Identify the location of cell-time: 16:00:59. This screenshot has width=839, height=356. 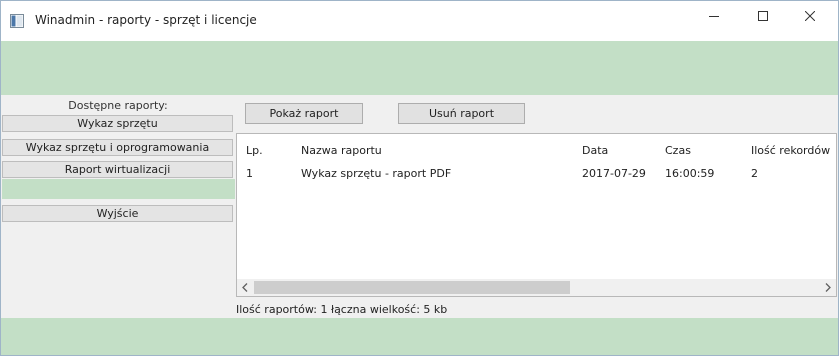
(690, 173).